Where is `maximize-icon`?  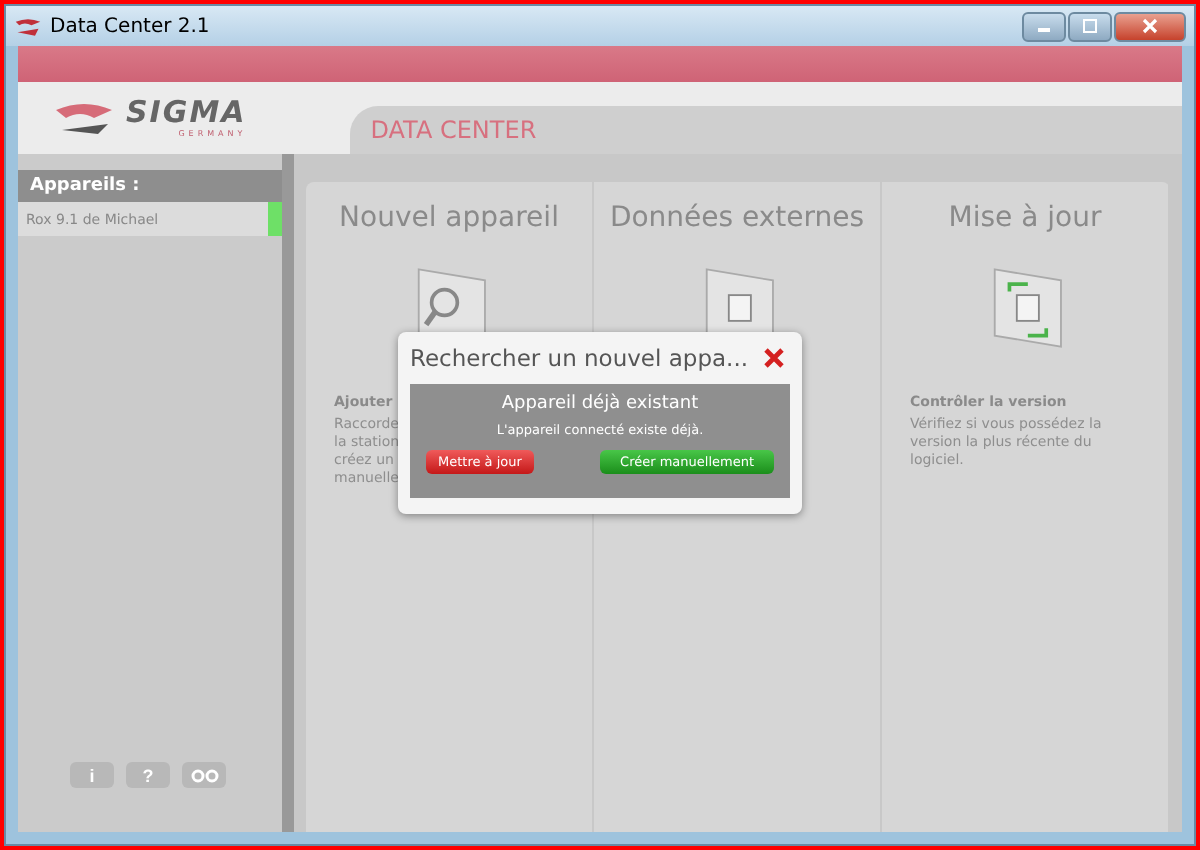
maximize-icon is located at coordinates (1090, 26).